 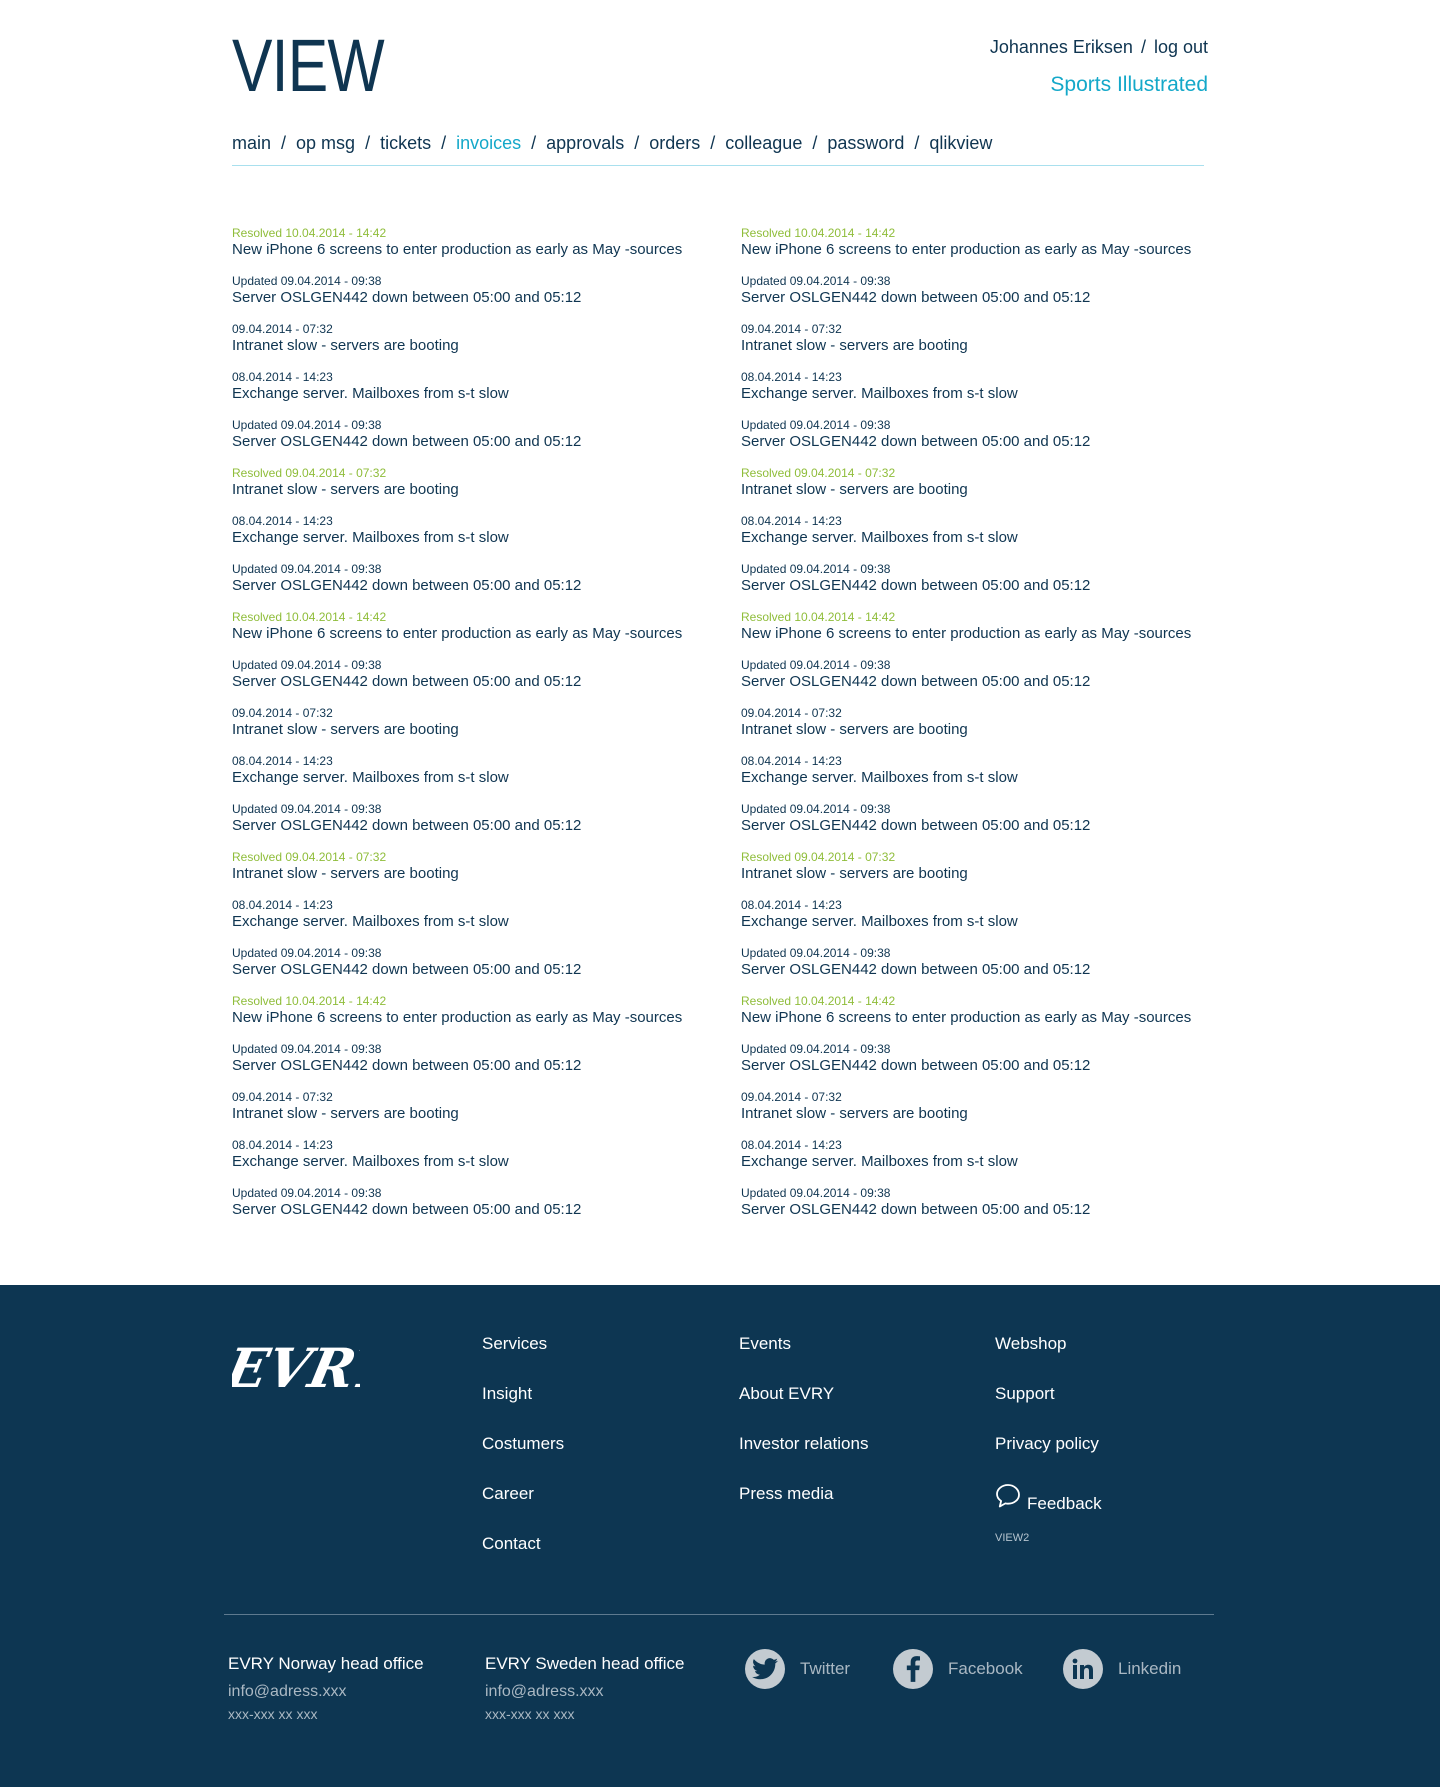 I want to click on nav-item-invoices: invoices, so click(x=488, y=143).